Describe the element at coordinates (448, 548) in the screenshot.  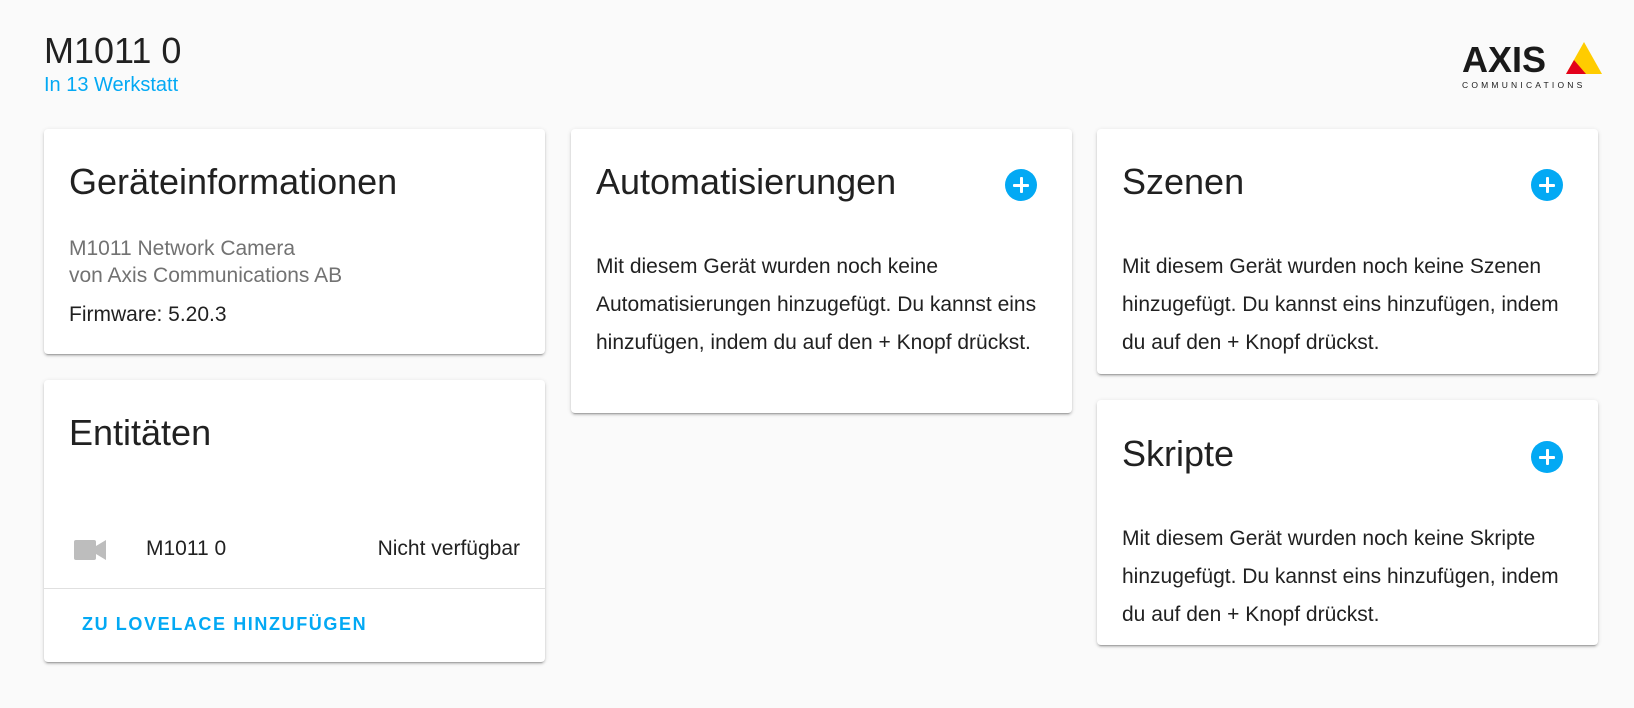
I see `entity-state: Nicht verfügbar` at that location.